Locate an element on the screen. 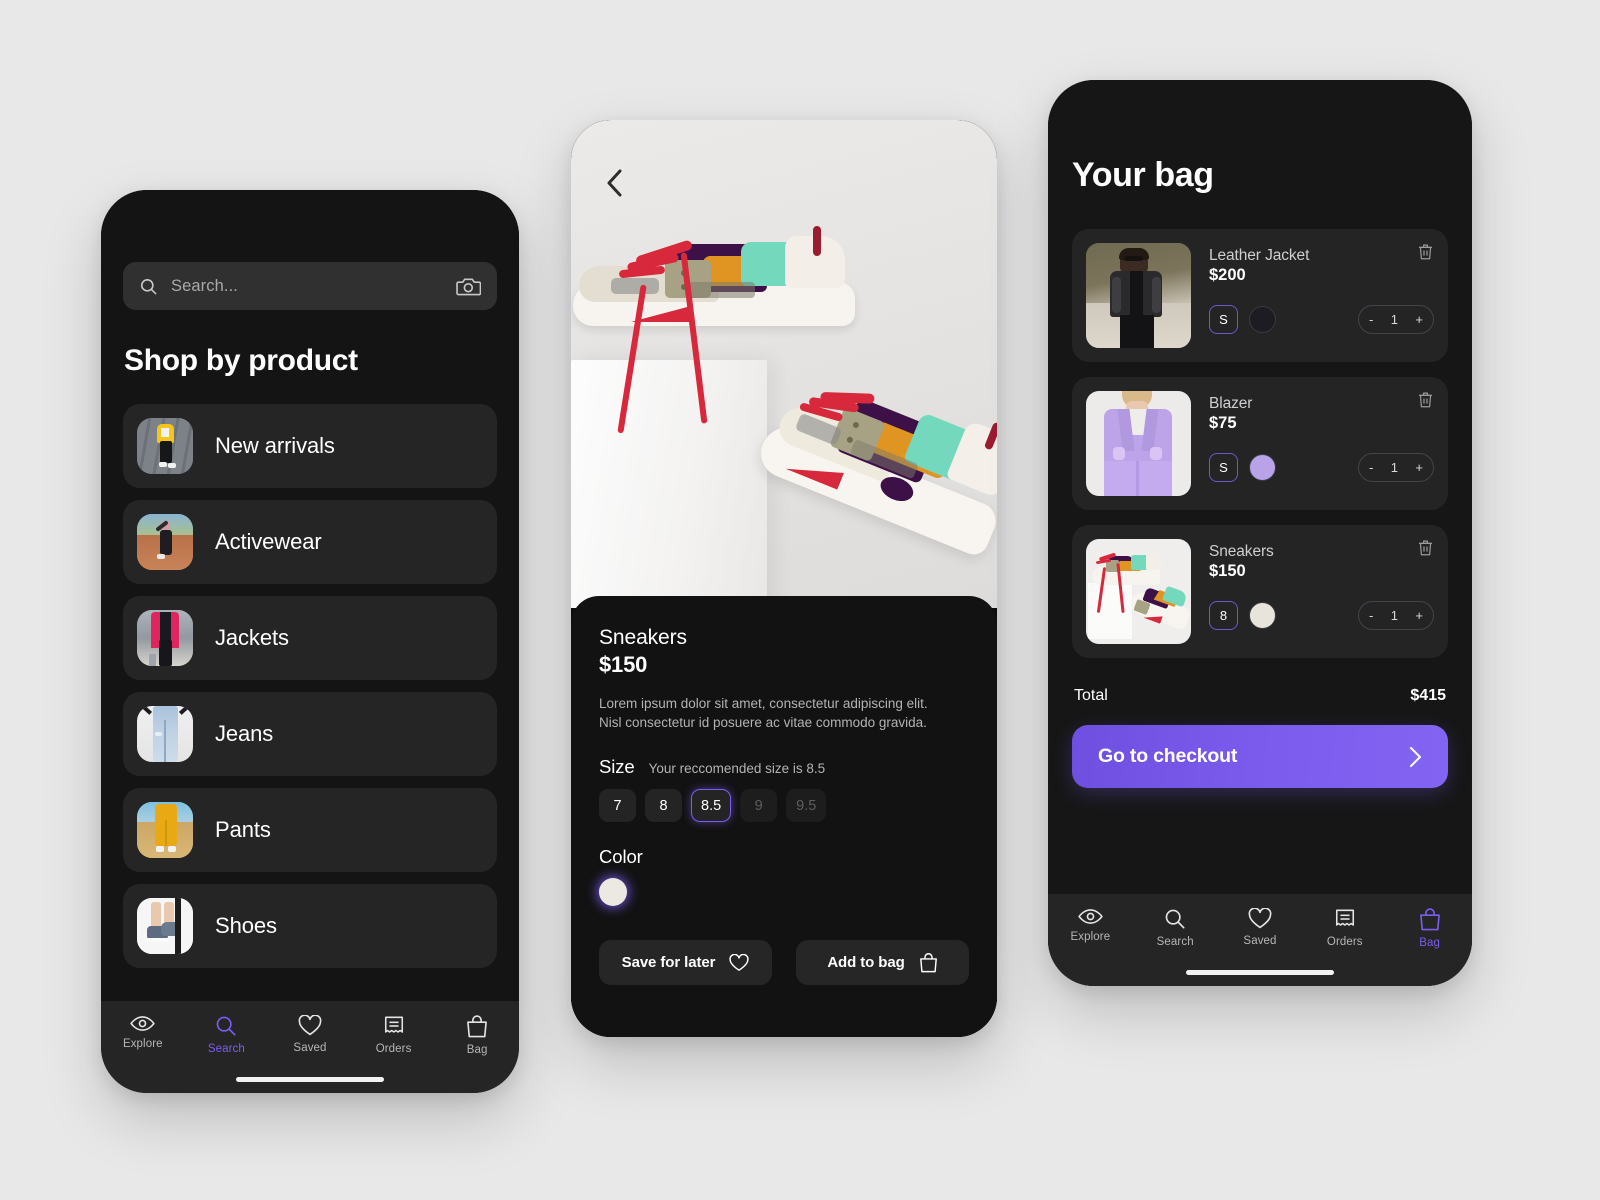 This screenshot has width=1600, height=1200. bag-item-price: $200 is located at coordinates (1227, 275).